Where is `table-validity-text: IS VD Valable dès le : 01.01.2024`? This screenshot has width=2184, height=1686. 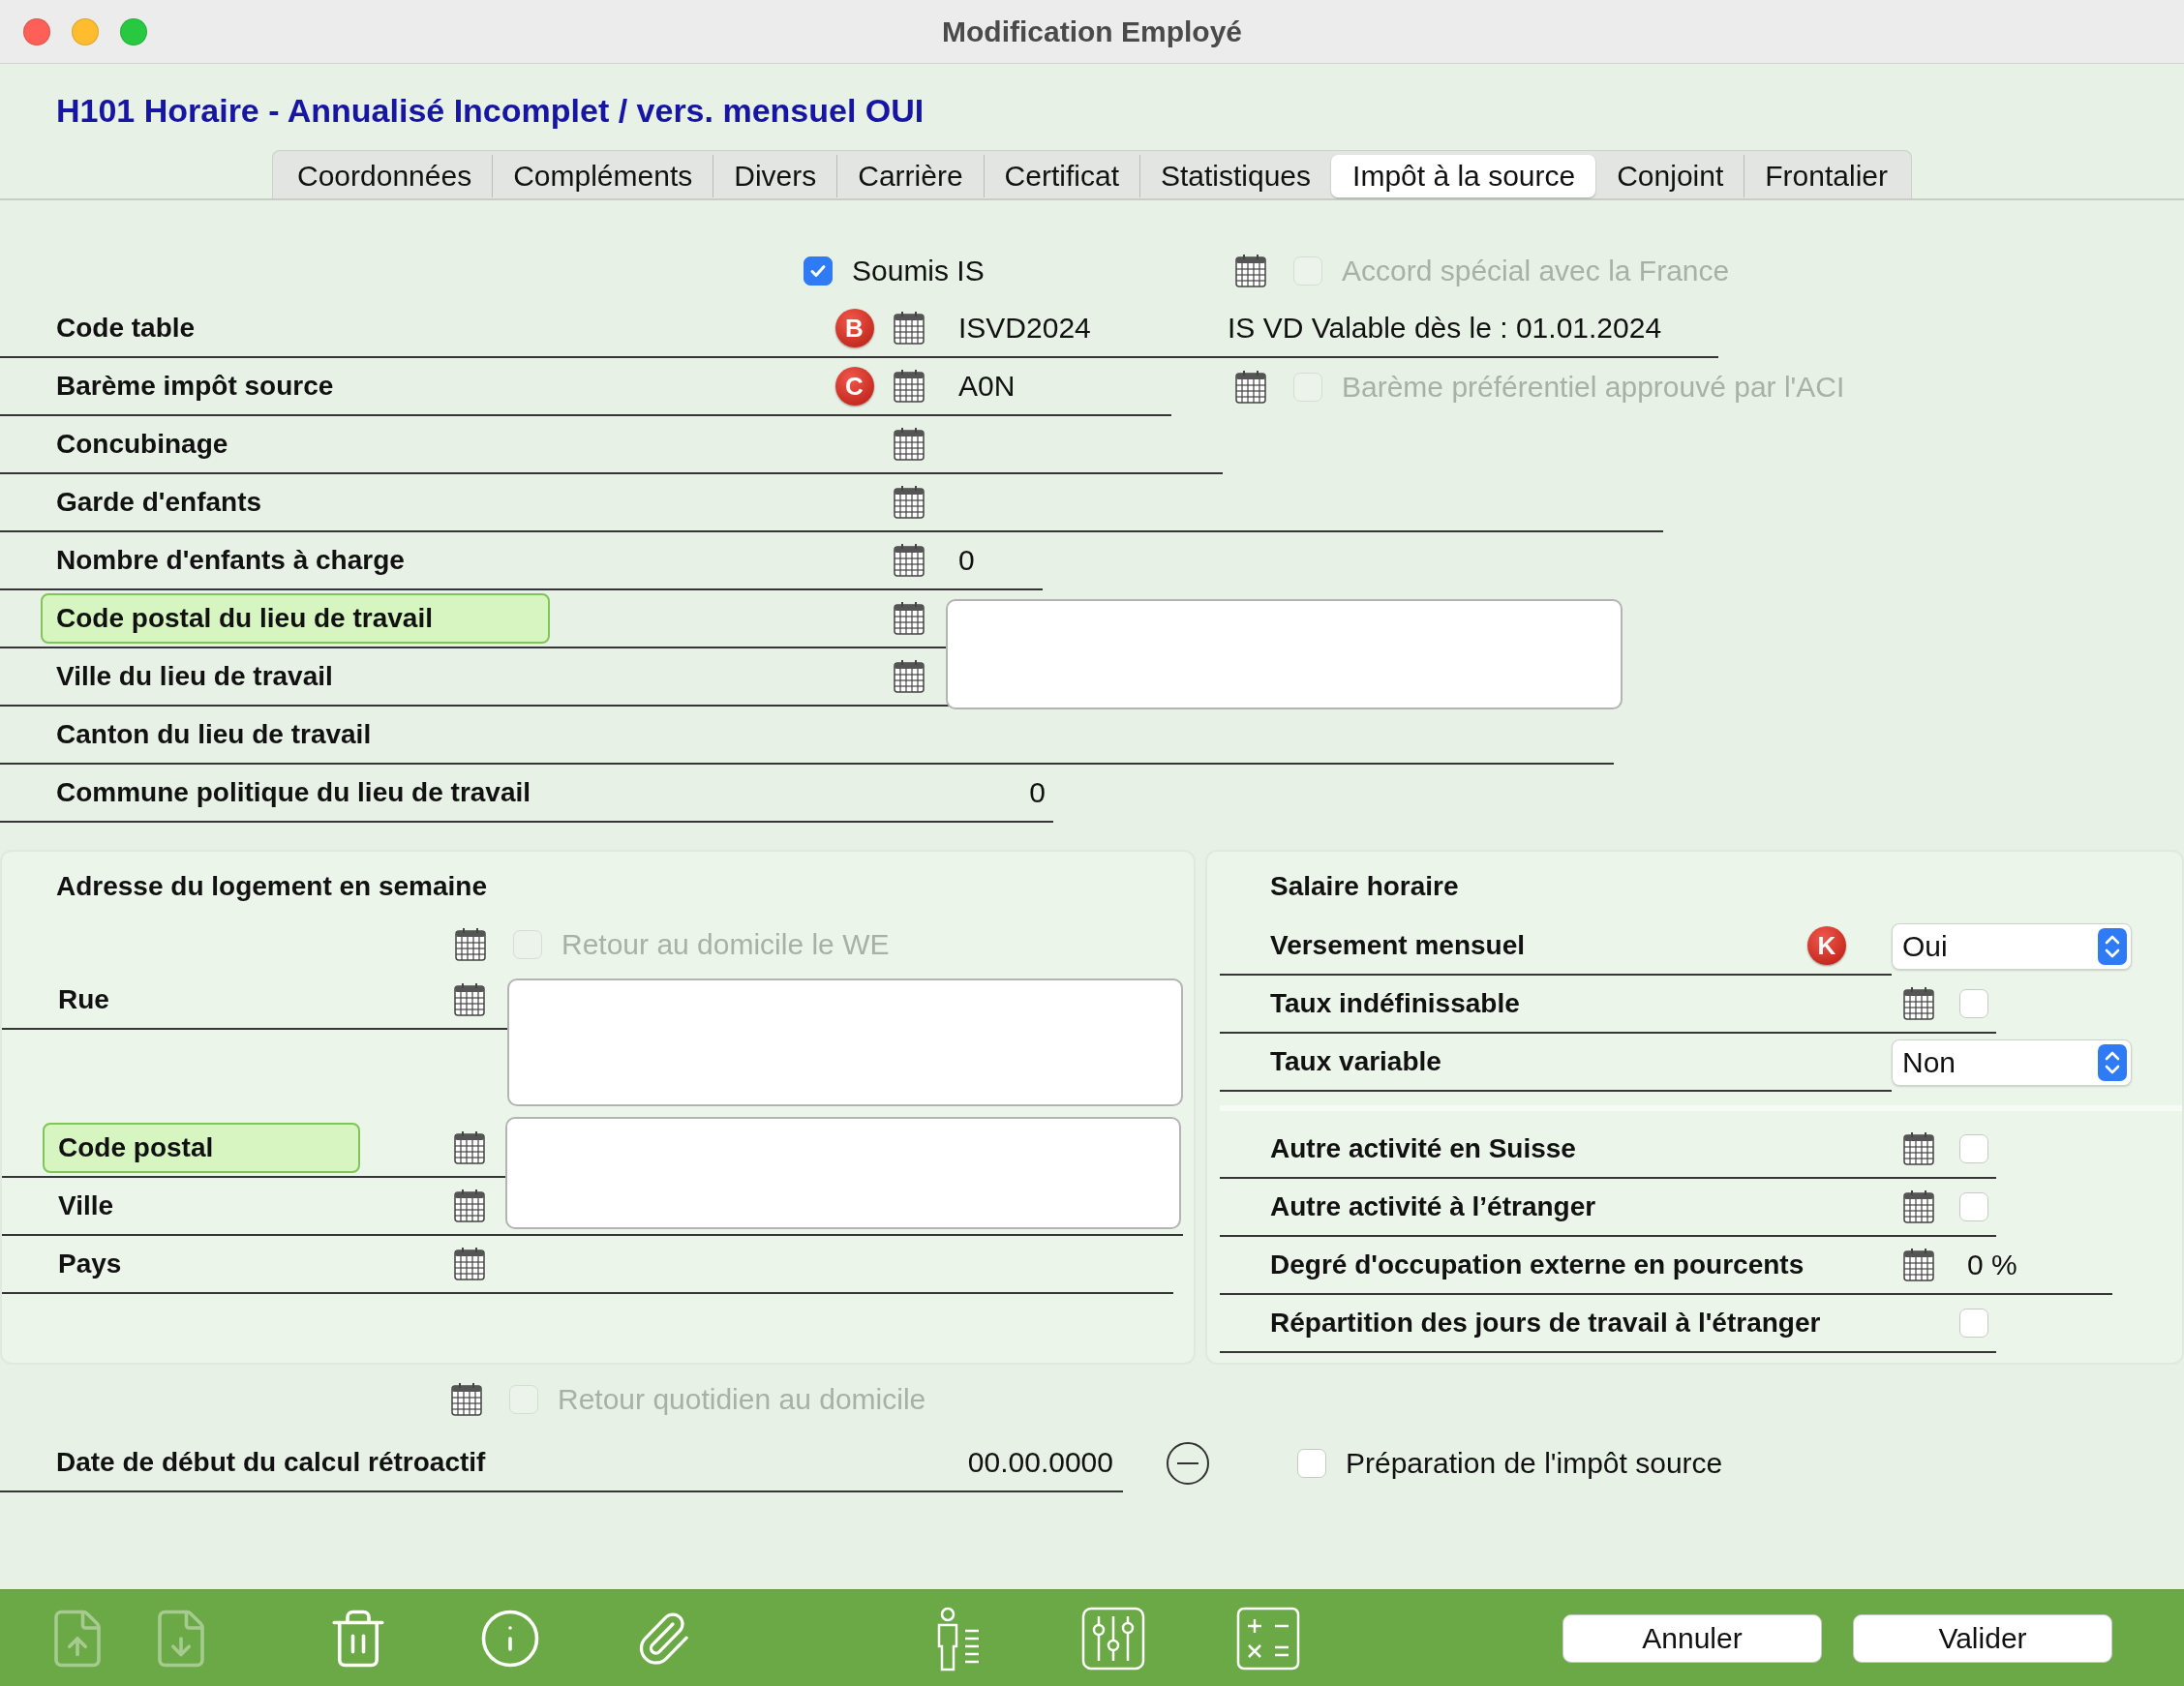 table-validity-text: IS VD Valable dès le : 01.01.2024 is located at coordinates (1445, 328).